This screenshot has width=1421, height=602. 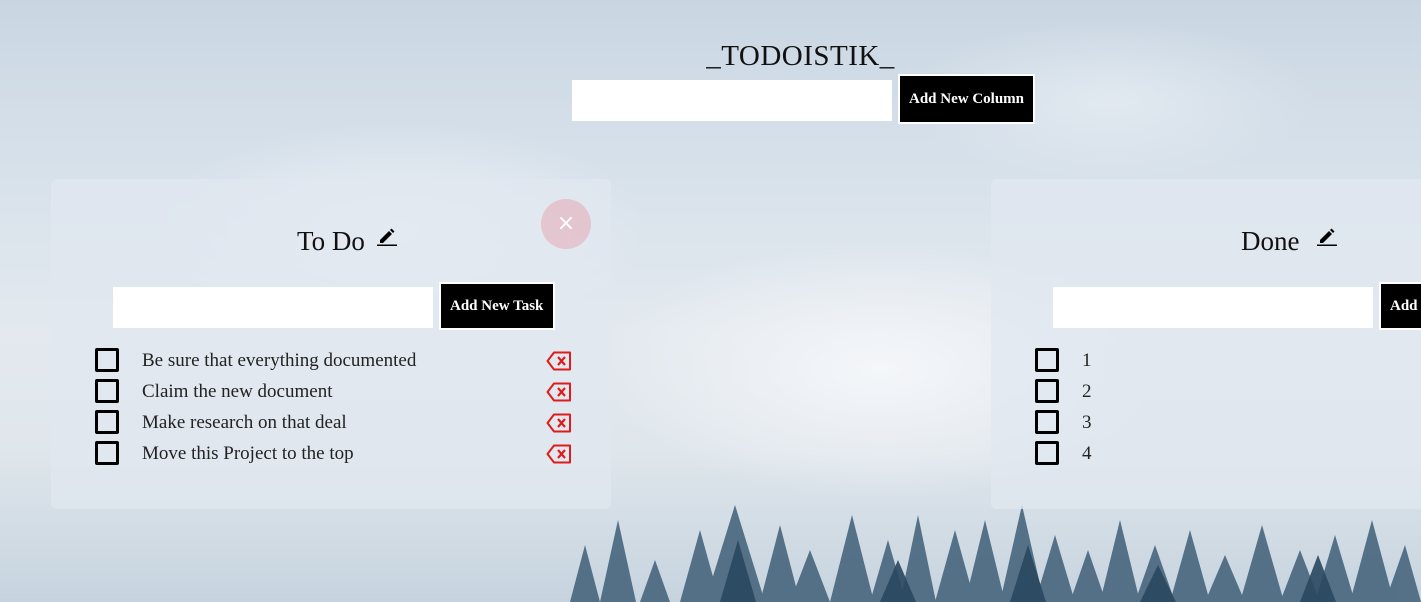 I want to click on column-title: To Do, so click(x=331, y=241).